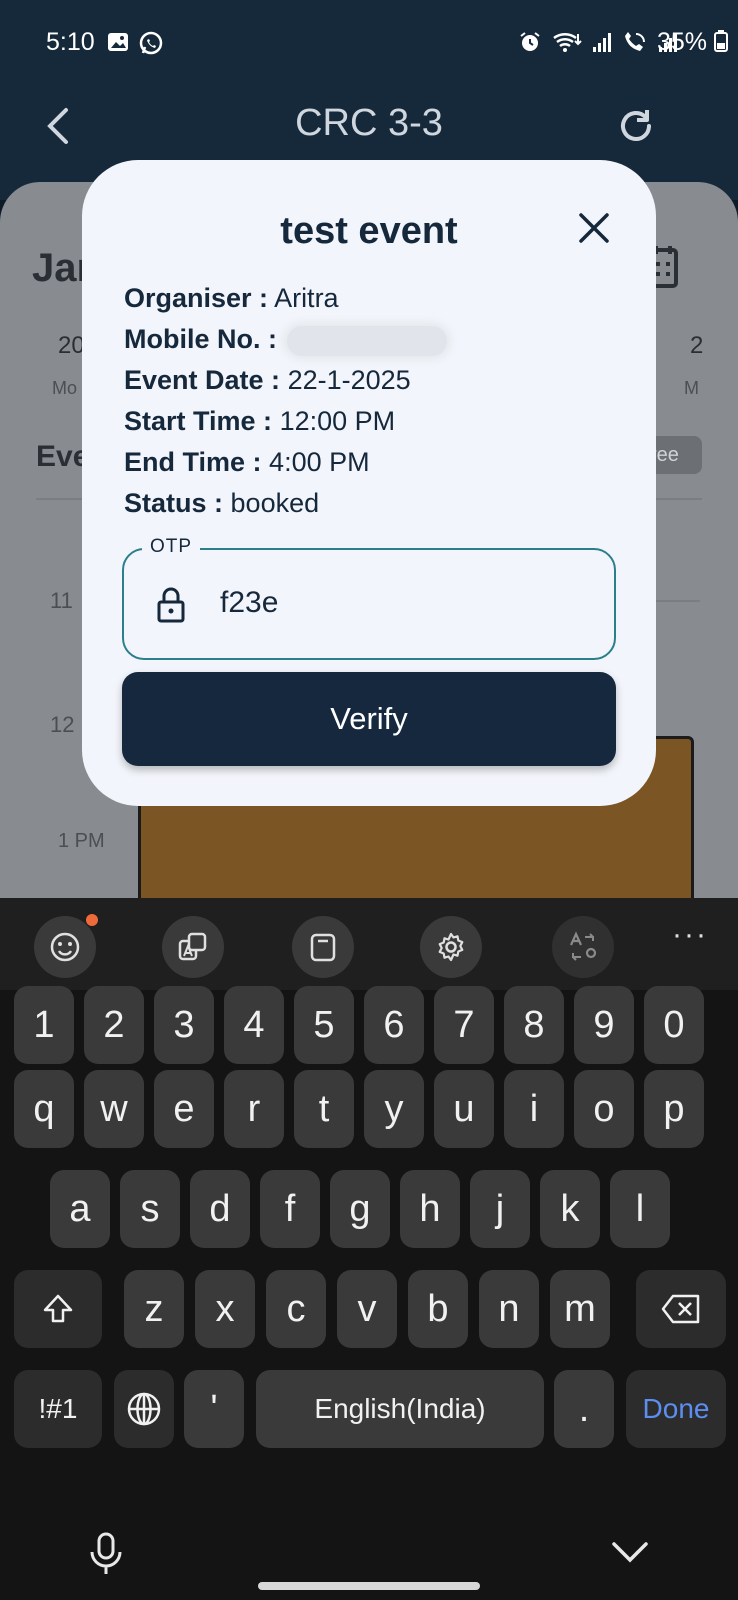 The image size is (738, 1600). Describe the element at coordinates (369, 598) in the screenshot. I see `otp-field: OTP f23e` at that location.